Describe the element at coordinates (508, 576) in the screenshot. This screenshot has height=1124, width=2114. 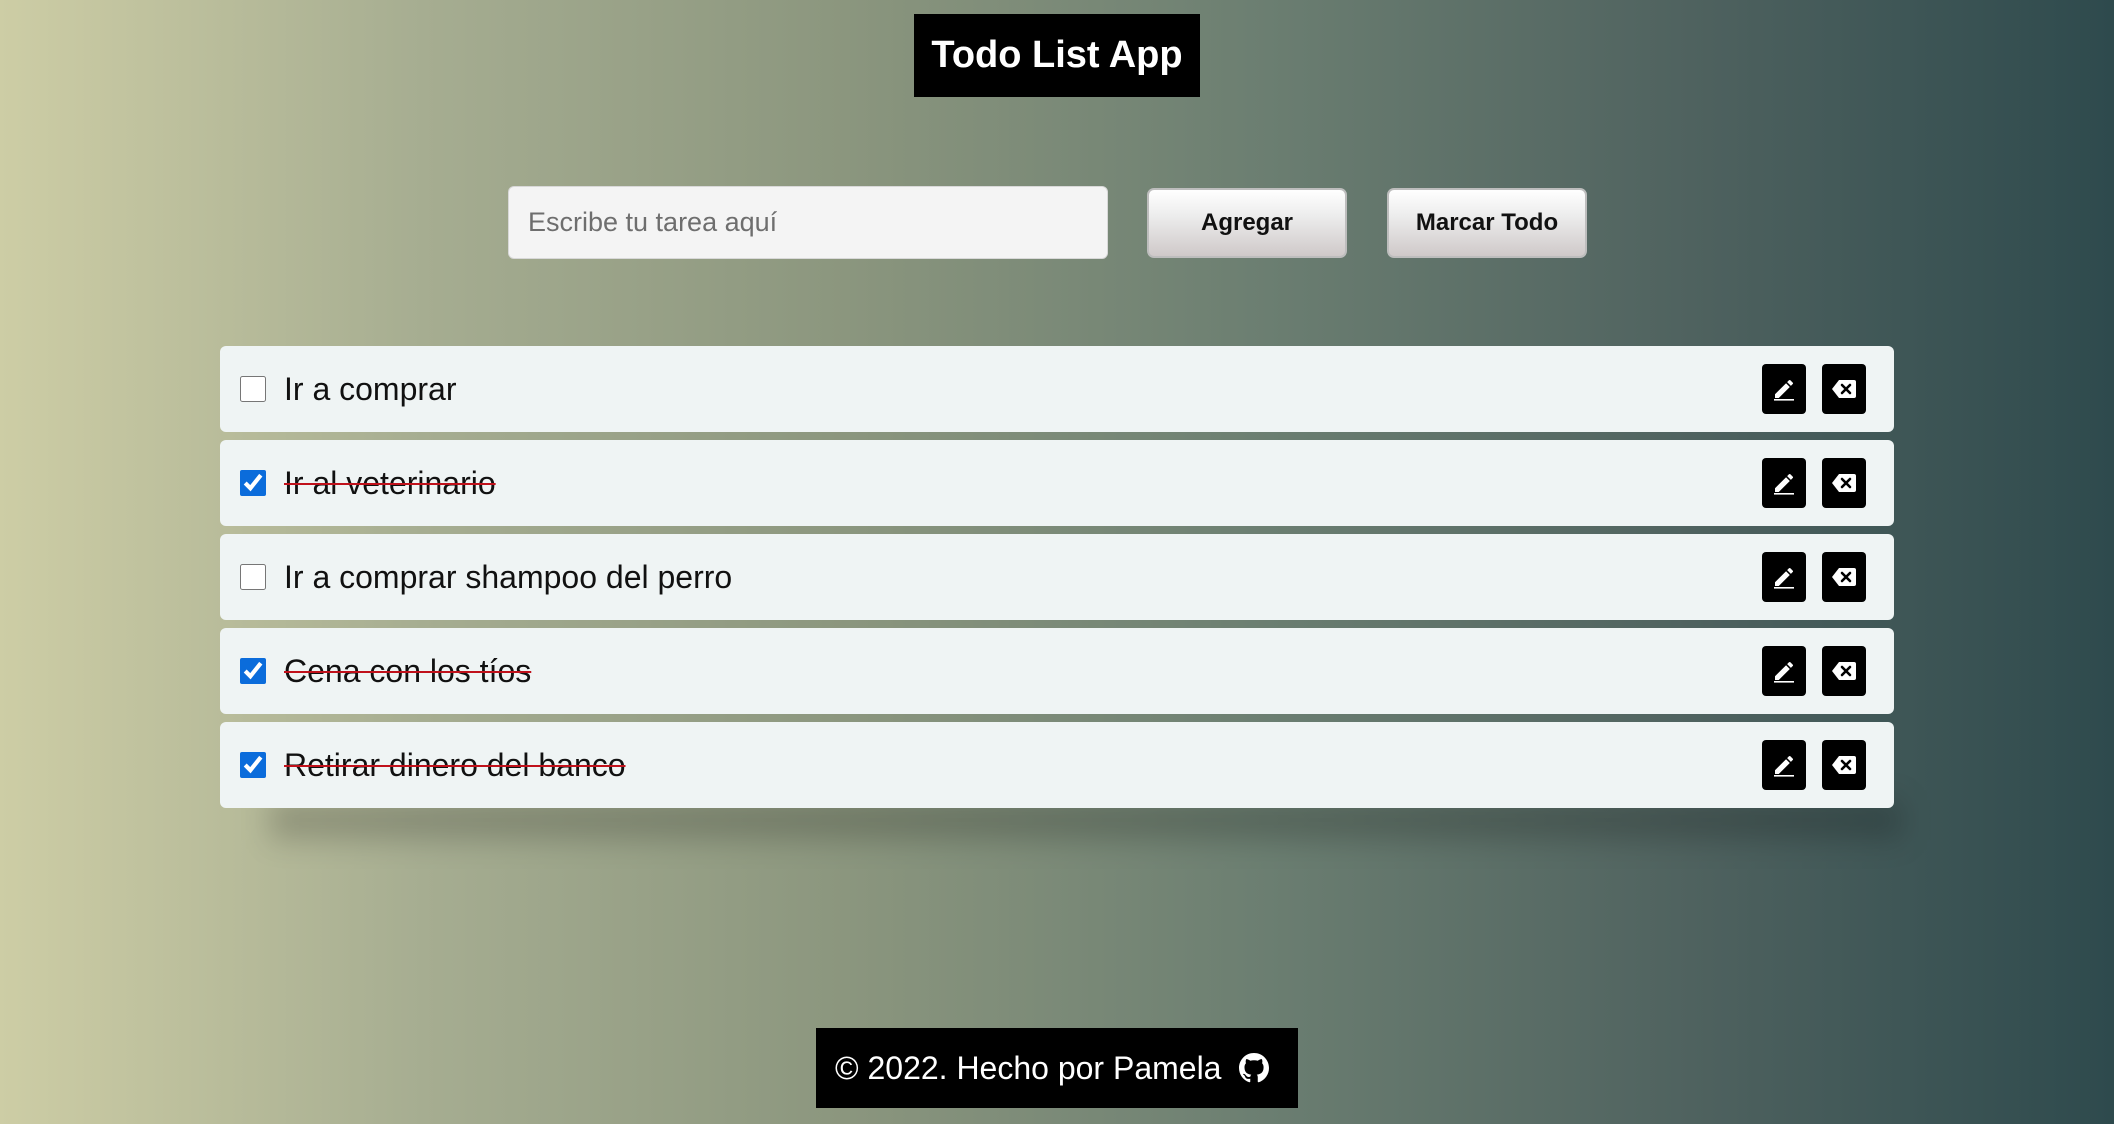
I see `todo-text: Ir a comprar shampoo del perro` at that location.